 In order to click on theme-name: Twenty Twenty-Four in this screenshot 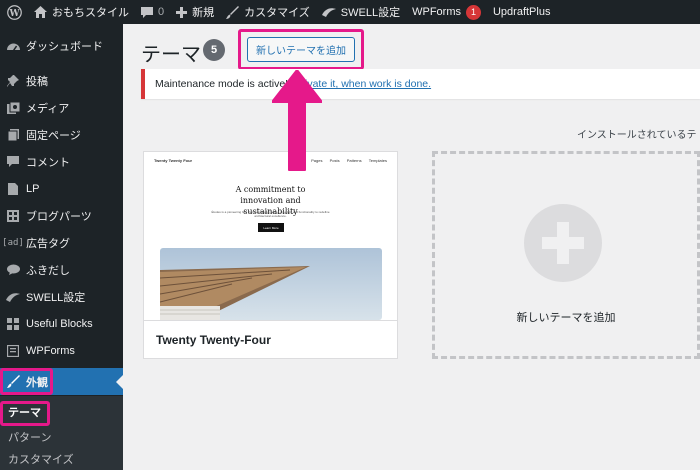, I will do `click(270, 339)`.